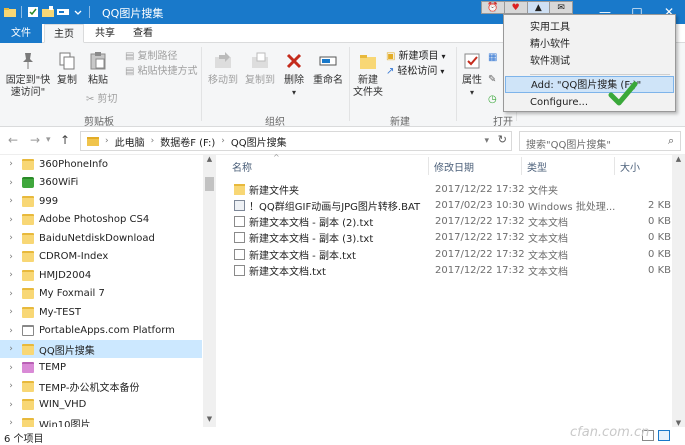  I want to click on tab-home: 主页, so click(64, 33).